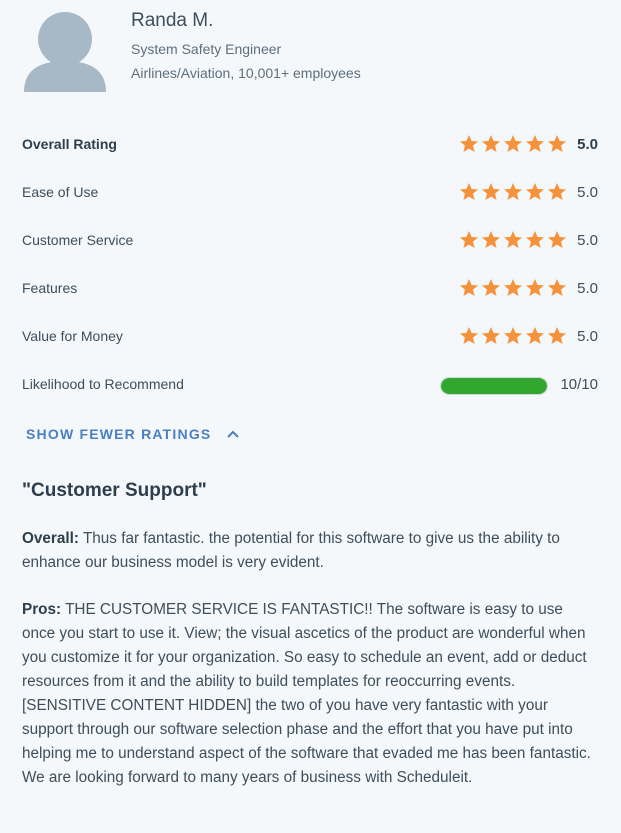 The width and height of the screenshot is (621, 833). Describe the element at coordinates (310, 289) in the screenshot. I see `rating-row-features: Features 5.0` at that location.